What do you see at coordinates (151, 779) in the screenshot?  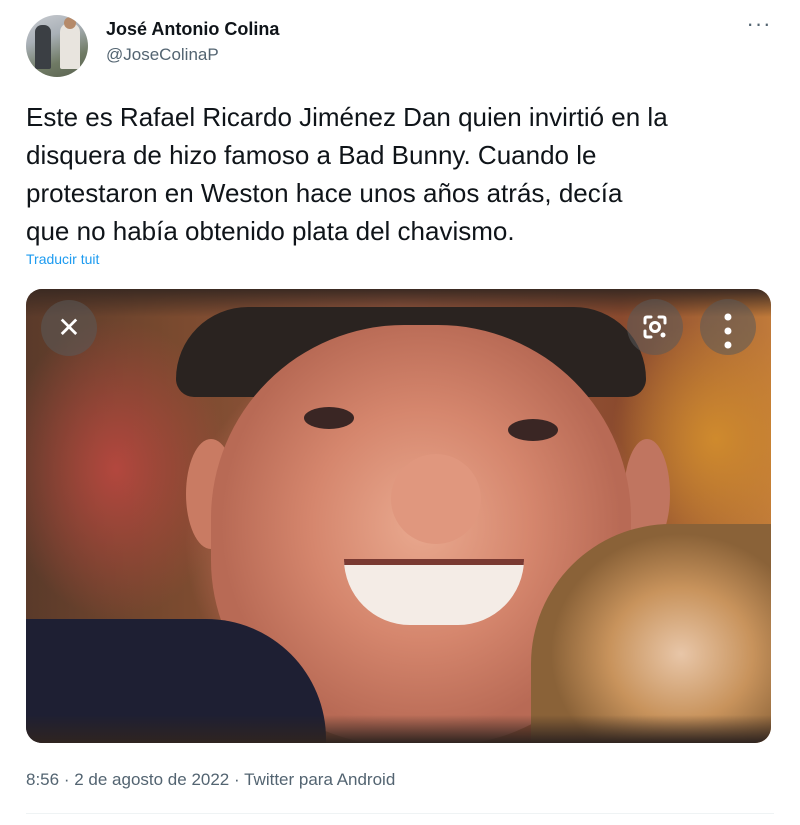 I see `tweet-date: 2 de agosto de 2022` at bounding box center [151, 779].